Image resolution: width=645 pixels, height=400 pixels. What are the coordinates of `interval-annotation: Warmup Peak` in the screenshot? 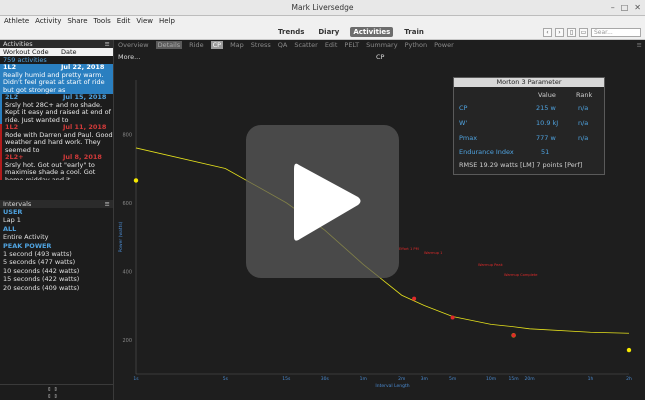 It's located at (491, 265).